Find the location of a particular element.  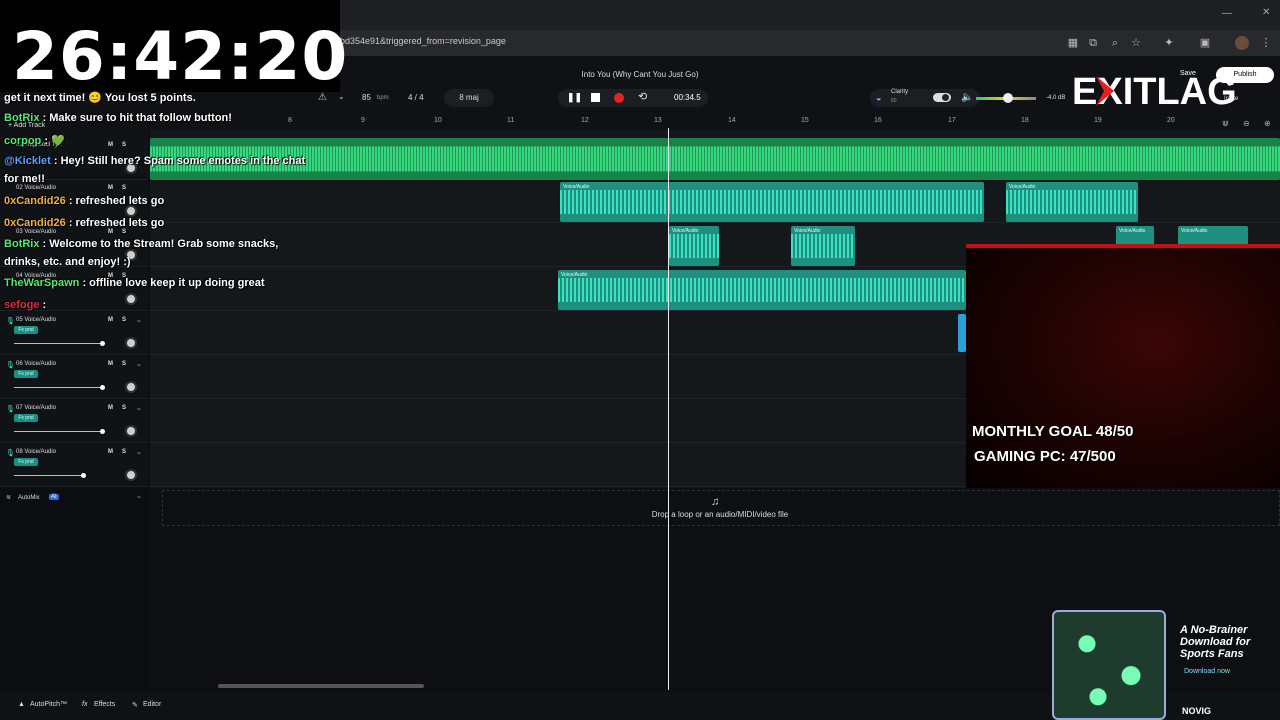

track-name: 05 Voice/Audio is located at coordinates (36, 320).